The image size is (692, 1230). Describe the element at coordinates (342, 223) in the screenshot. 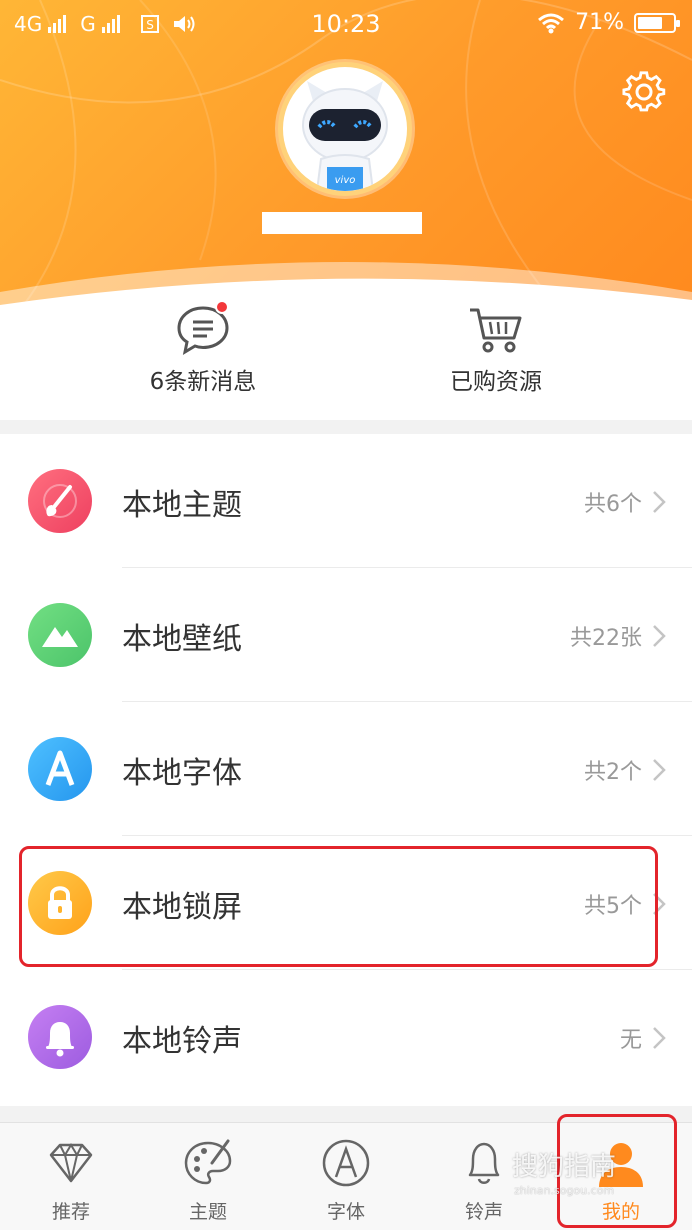

I see `username: 188220341724` at that location.